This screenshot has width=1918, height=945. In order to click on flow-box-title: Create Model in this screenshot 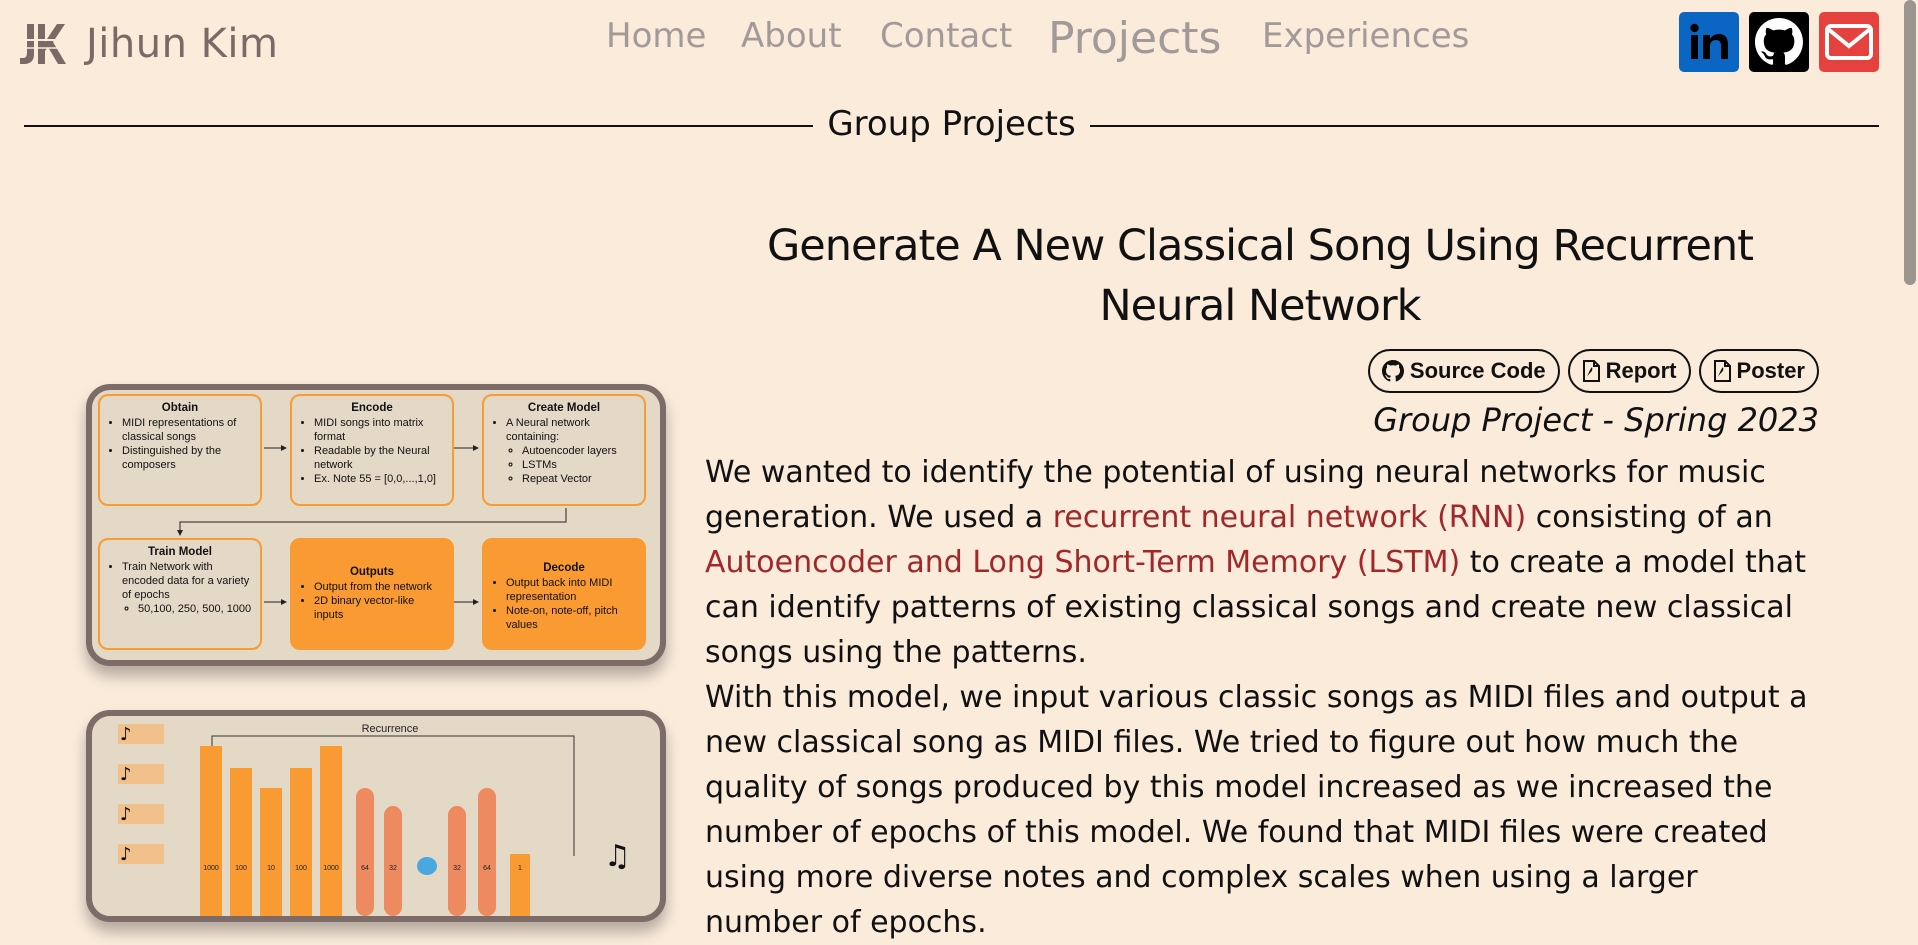, I will do `click(564, 408)`.